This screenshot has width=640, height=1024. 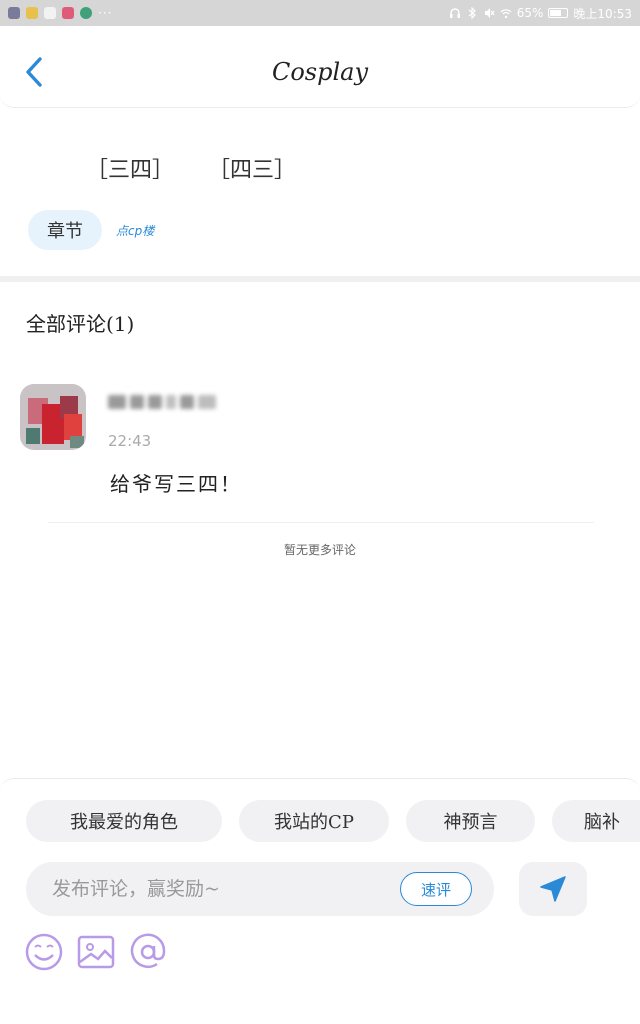 I want to click on no-more-comments: 暂无更多评论, so click(x=319, y=550).